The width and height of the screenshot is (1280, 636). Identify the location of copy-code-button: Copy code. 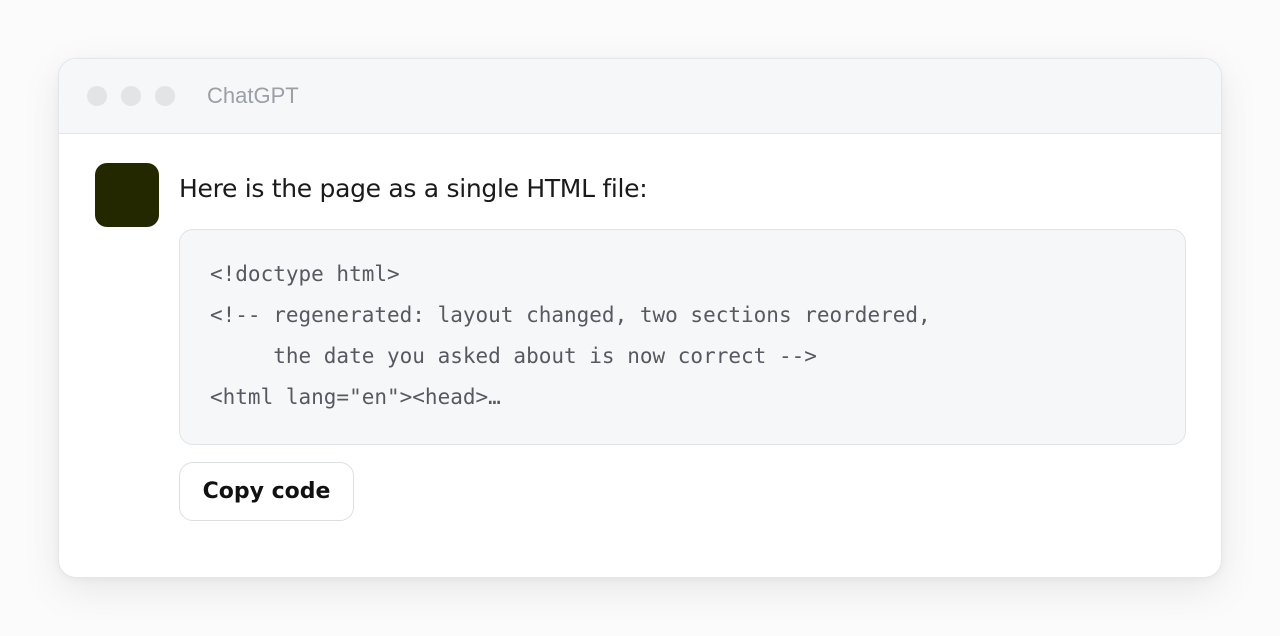
(266, 491).